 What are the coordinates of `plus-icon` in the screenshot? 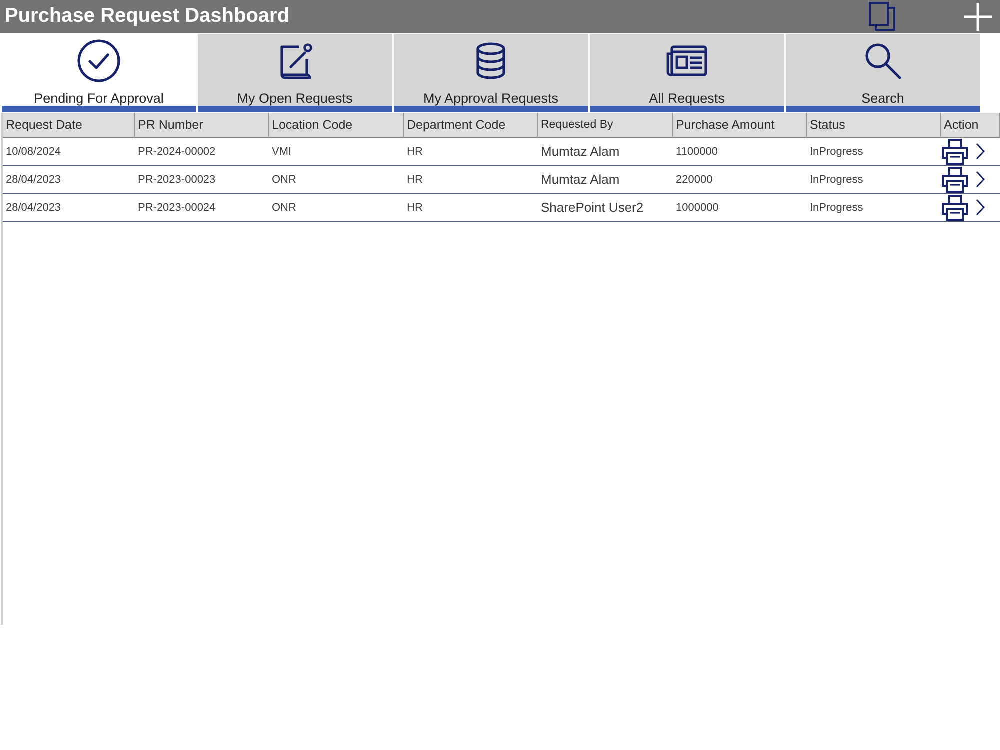 It's located at (978, 16).